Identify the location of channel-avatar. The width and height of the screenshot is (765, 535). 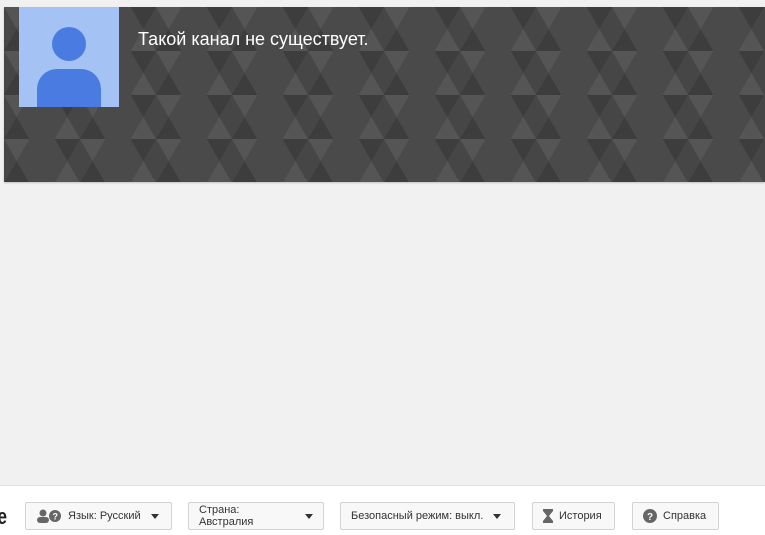
(69, 57).